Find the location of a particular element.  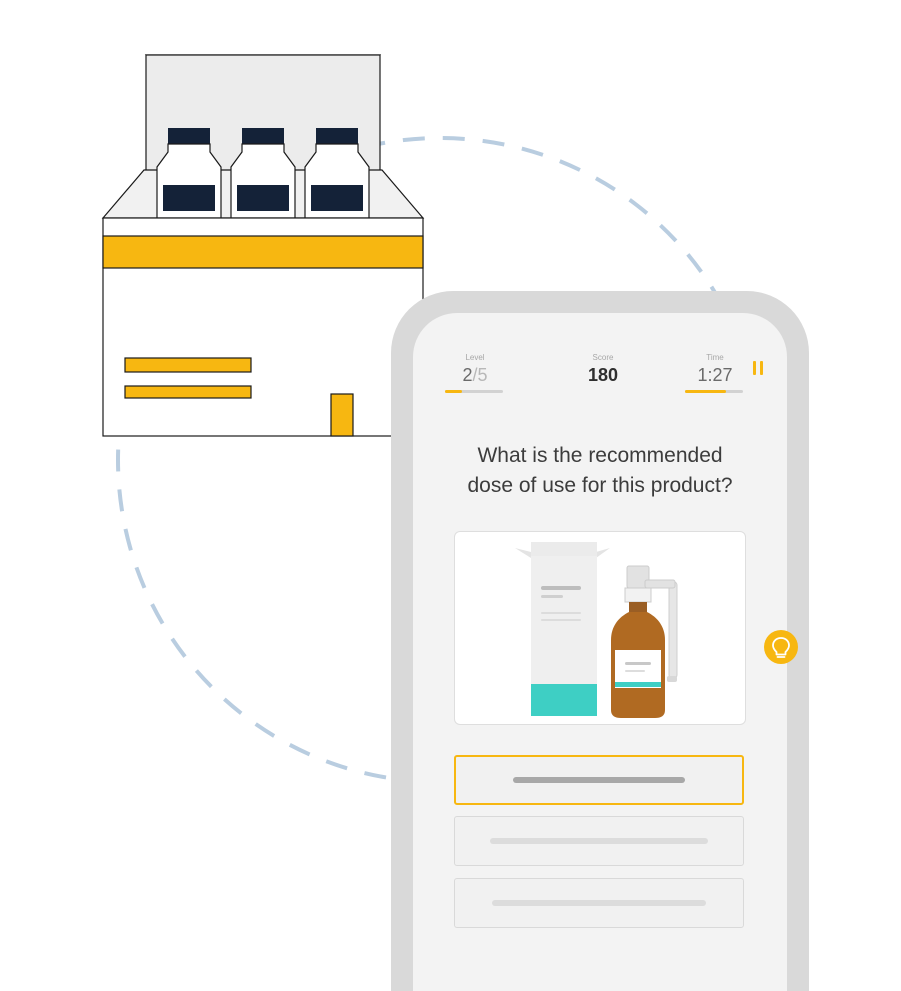

box-tab is located at coordinates (342, 415).